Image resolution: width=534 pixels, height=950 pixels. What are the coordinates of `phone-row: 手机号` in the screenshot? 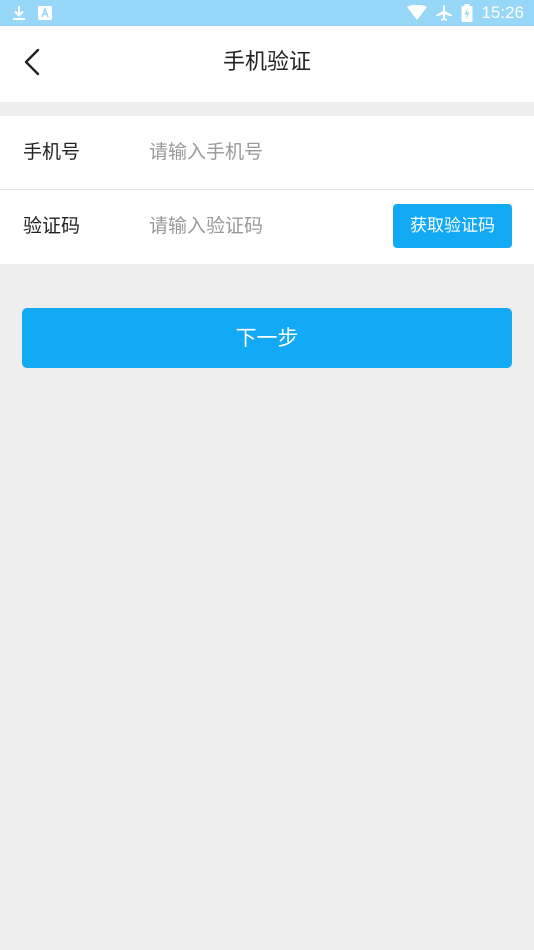 It's located at (267, 153).